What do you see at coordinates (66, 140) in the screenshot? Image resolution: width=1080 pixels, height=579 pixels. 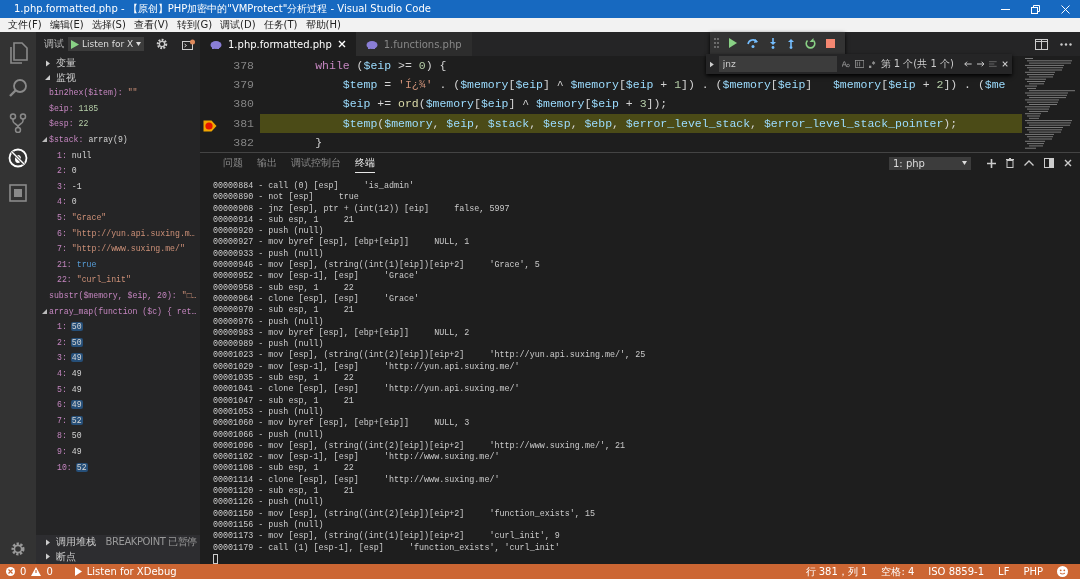 I see `watch-name: $stack:` at bounding box center [66, 140].